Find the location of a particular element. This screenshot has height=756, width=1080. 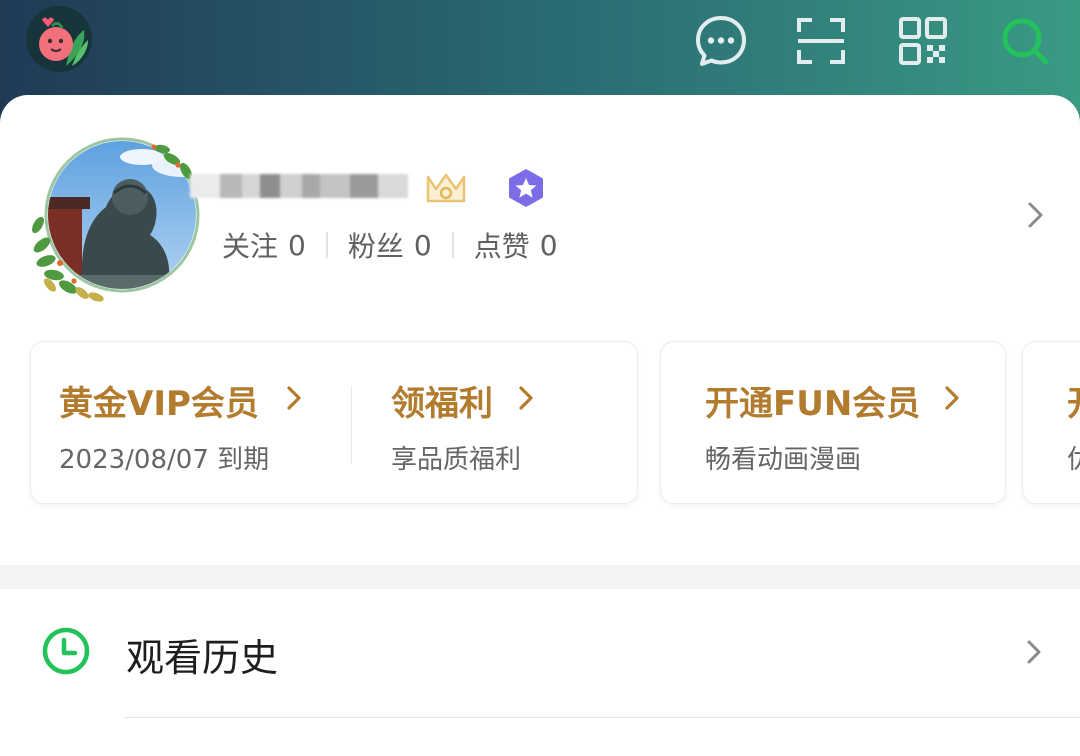

stat-followers: 粉丝 0 is located at coordinates (390, 245).